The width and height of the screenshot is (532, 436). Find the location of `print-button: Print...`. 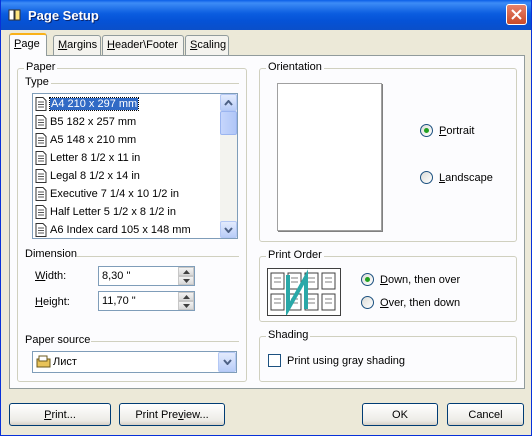

print-button: Print... is located at coordinates (60, 414).